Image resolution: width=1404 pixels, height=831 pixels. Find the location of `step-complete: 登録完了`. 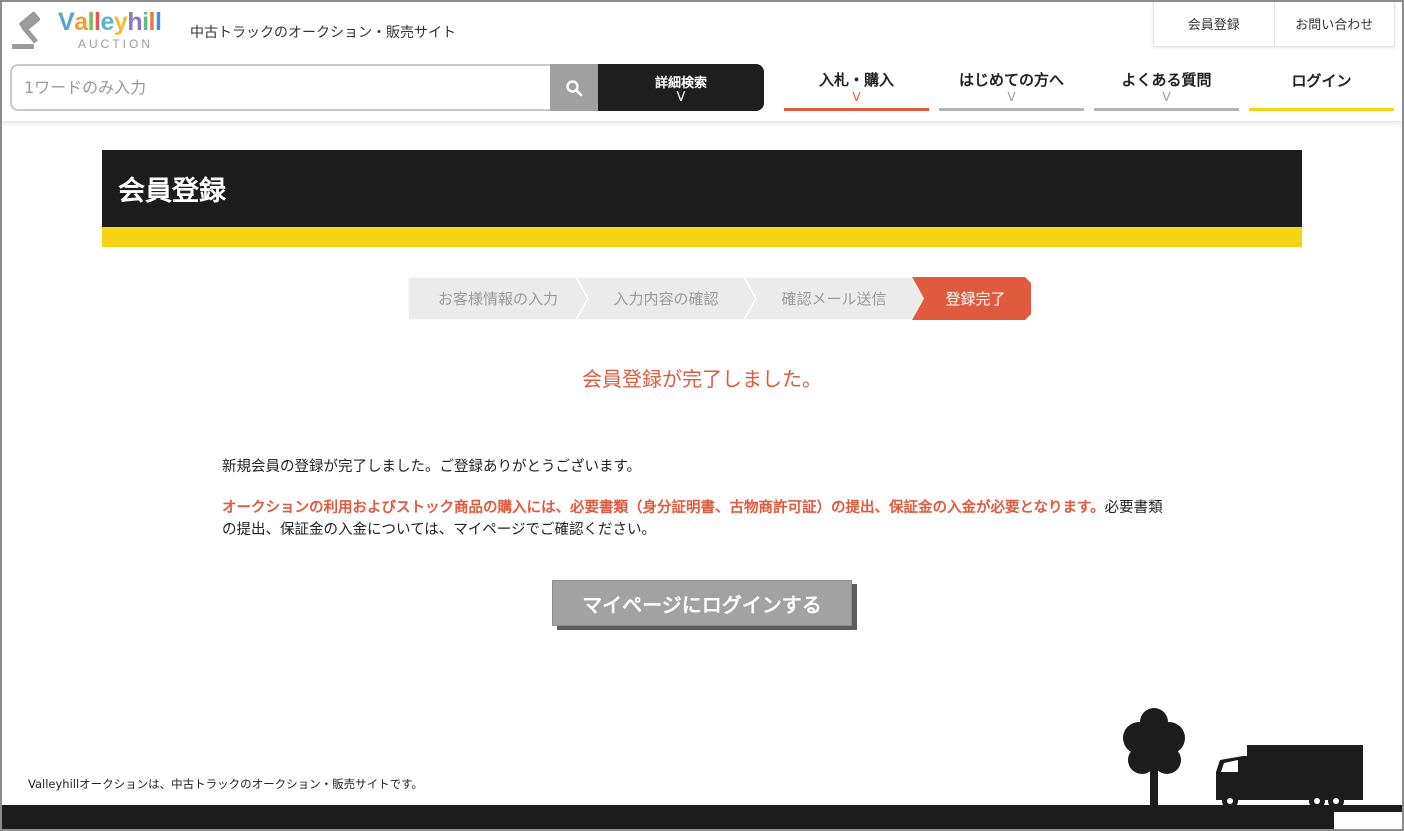

step-complete: 登録完了 is located at coordinates (971, 298).